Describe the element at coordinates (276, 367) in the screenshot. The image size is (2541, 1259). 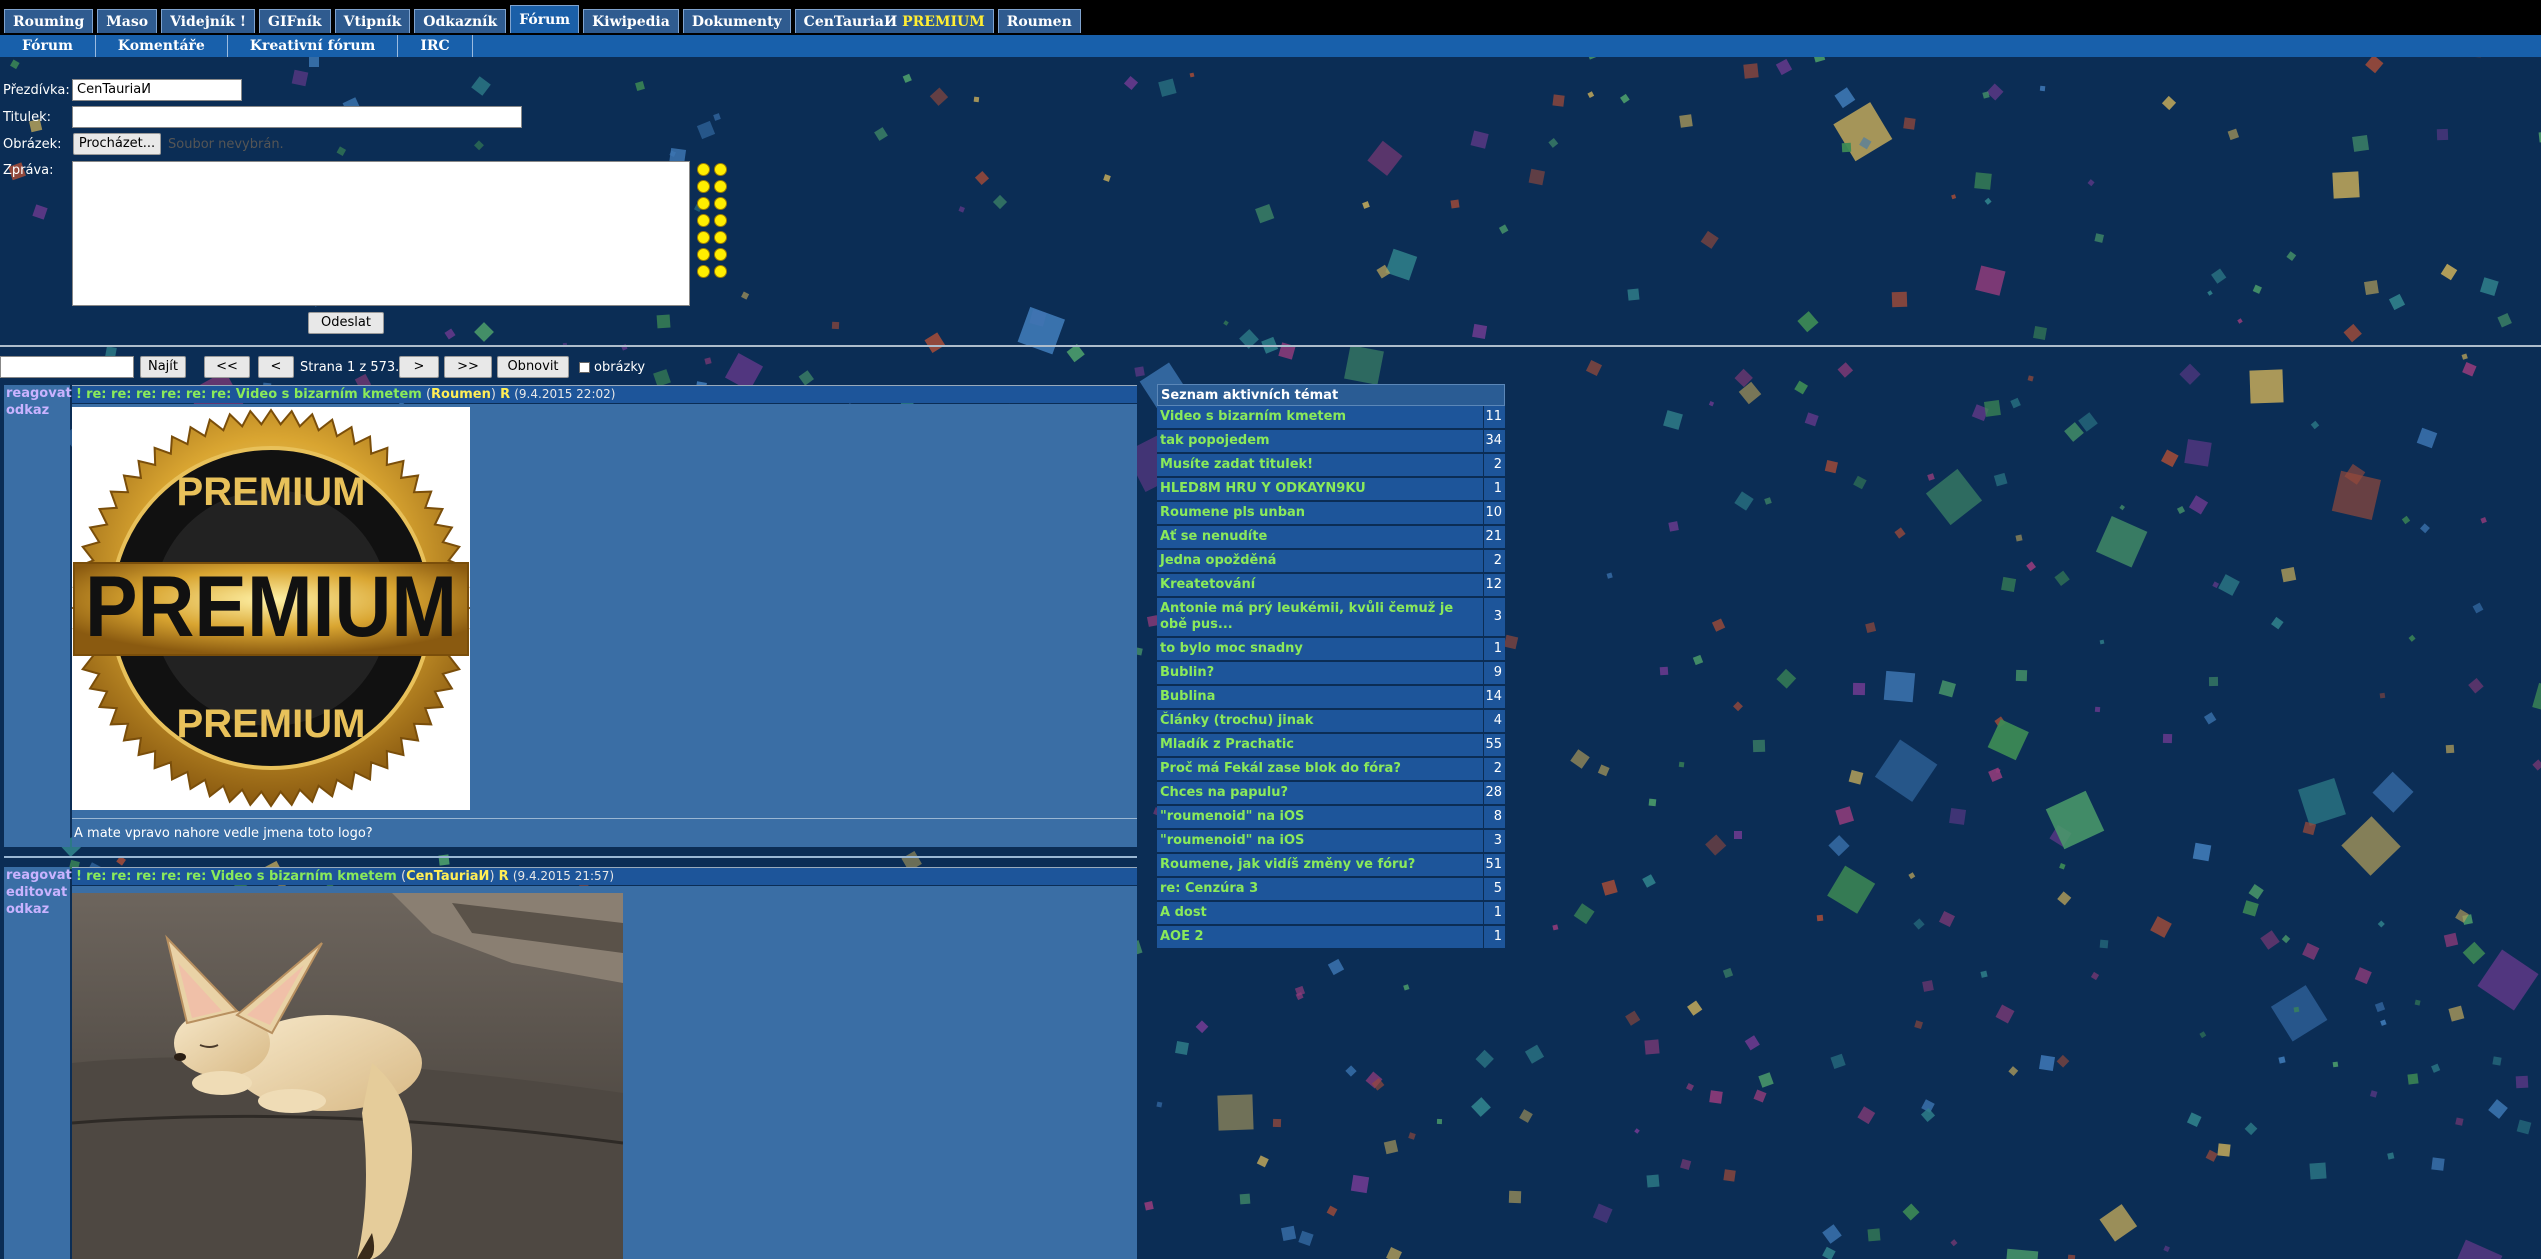
I see `prev-page-button: <` at that location.